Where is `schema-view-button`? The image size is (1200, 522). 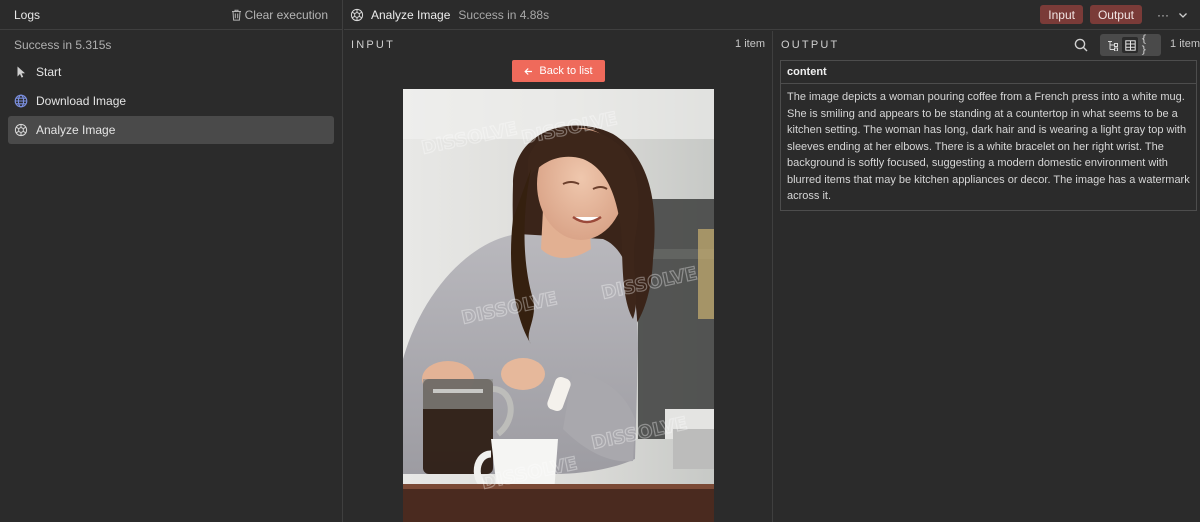 schema-view-button is located at coordinates (1112, 45).